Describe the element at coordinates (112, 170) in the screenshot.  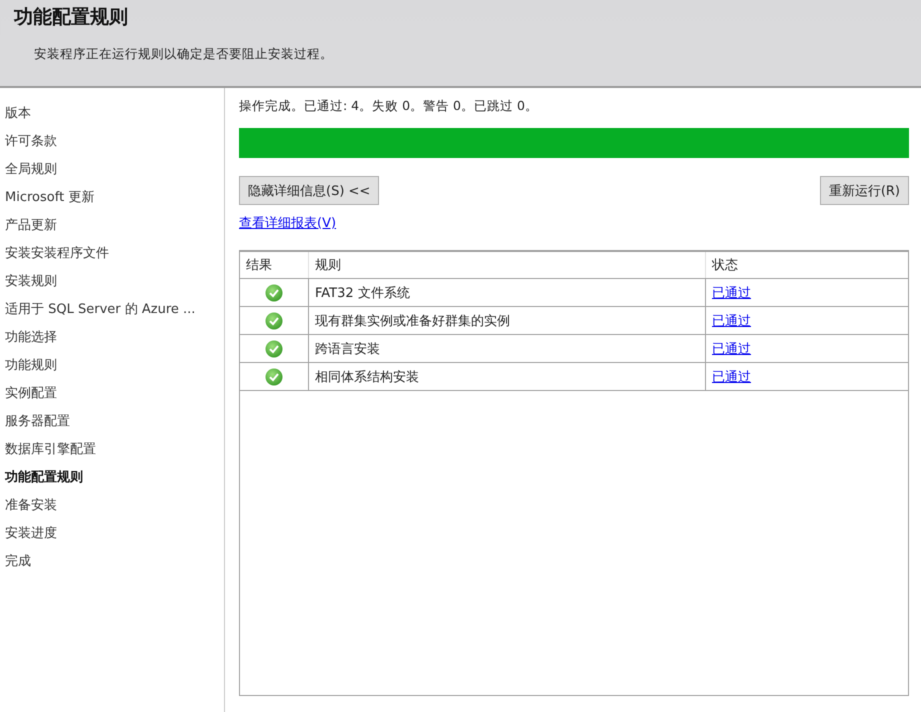
I see `sidebar-item: 全局规则` at that location.